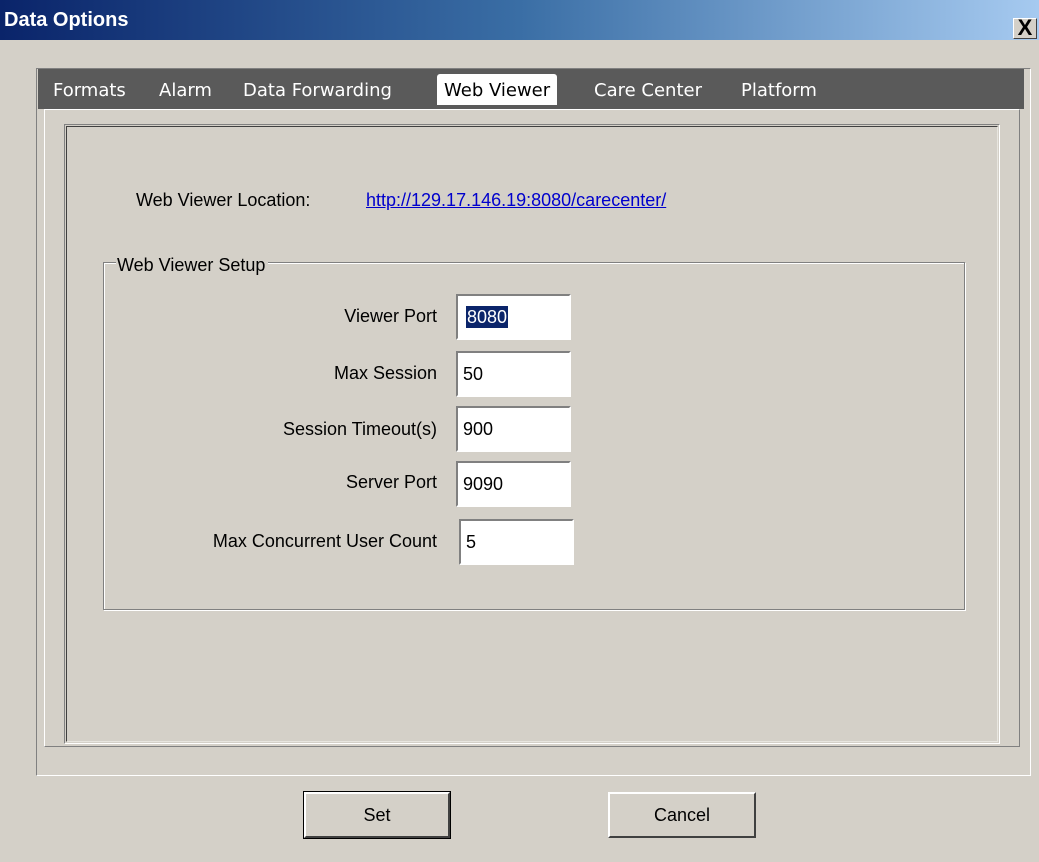  I want to click on close-icon: X, so click(1025, 27).